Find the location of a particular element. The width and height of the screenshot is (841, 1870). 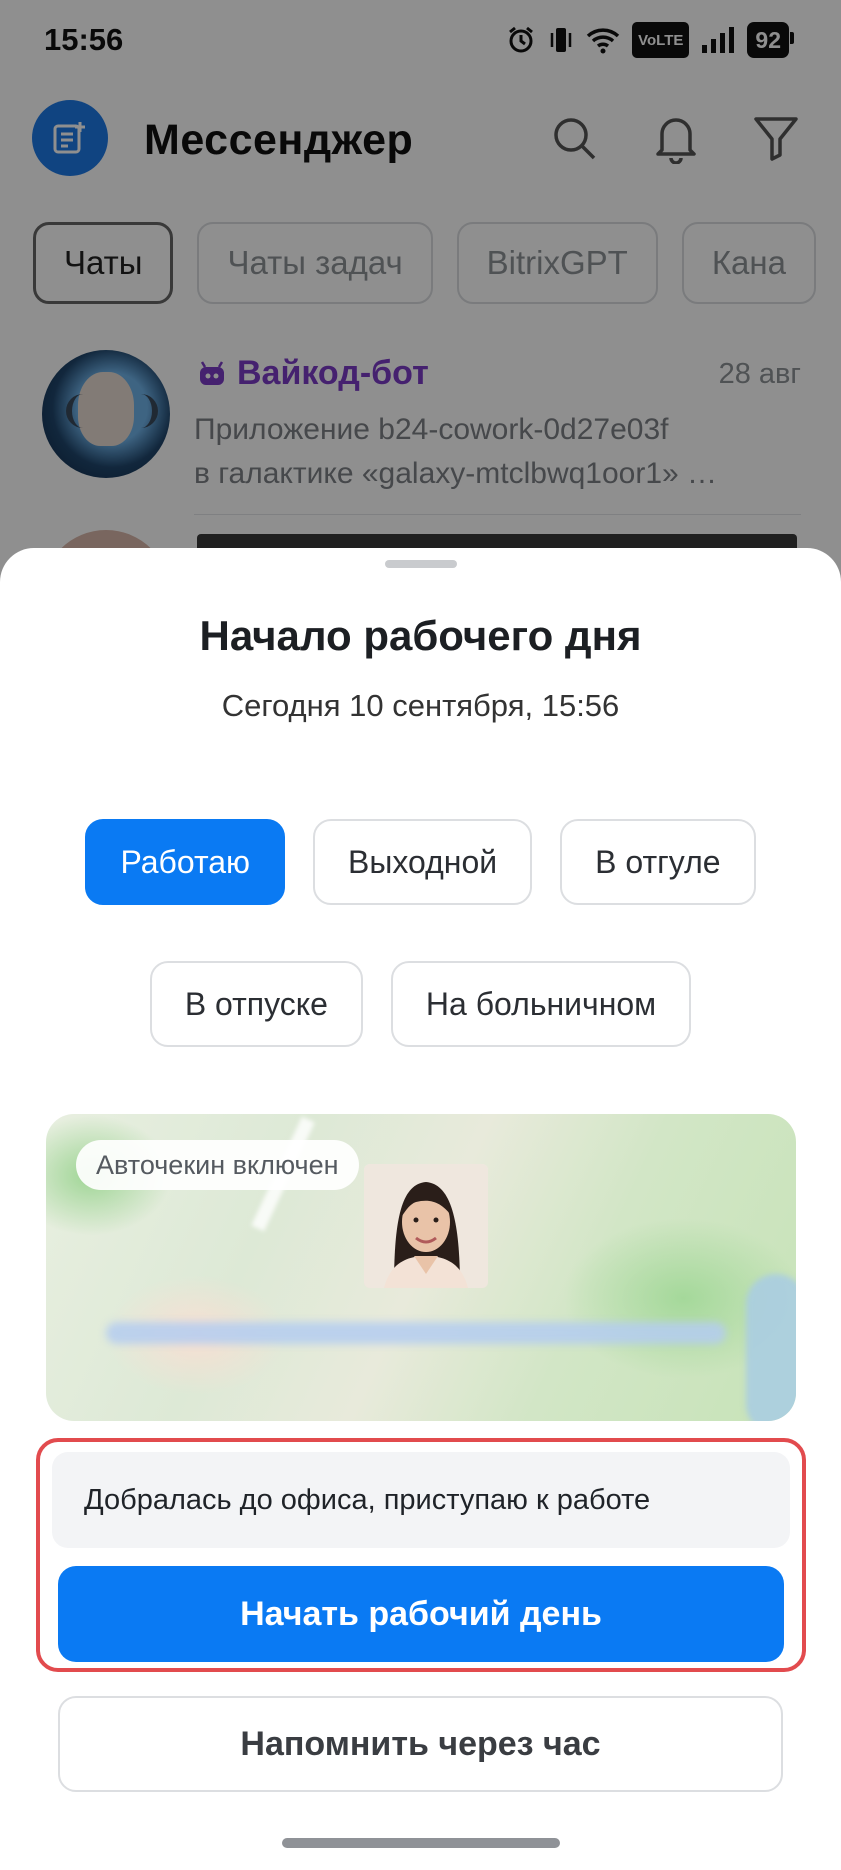

comment-input is located at coordinates (421, 1500).